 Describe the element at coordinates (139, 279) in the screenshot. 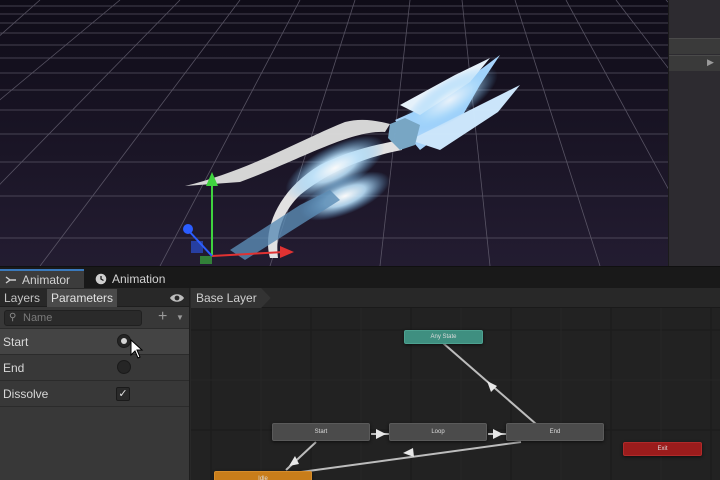

I see `tab-animation-label: Animation` at that location.